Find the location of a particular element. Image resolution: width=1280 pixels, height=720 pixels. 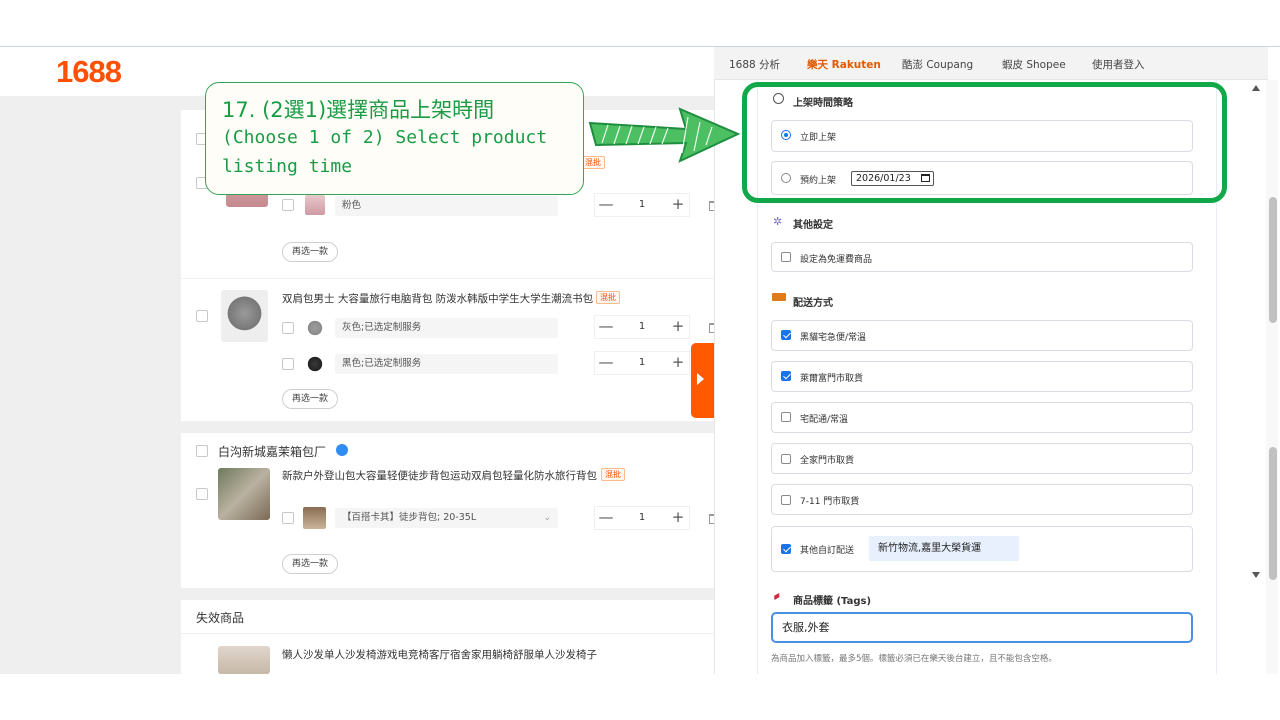

tab-shopee: 蝦皮 Shopee is located at coordinates (1034, 64).